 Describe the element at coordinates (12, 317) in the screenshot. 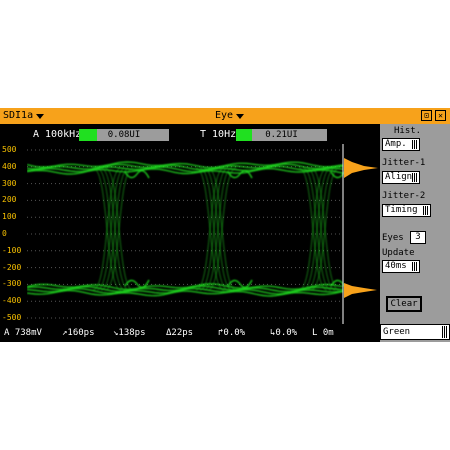

I see `y-tick-label: -500` at that location.